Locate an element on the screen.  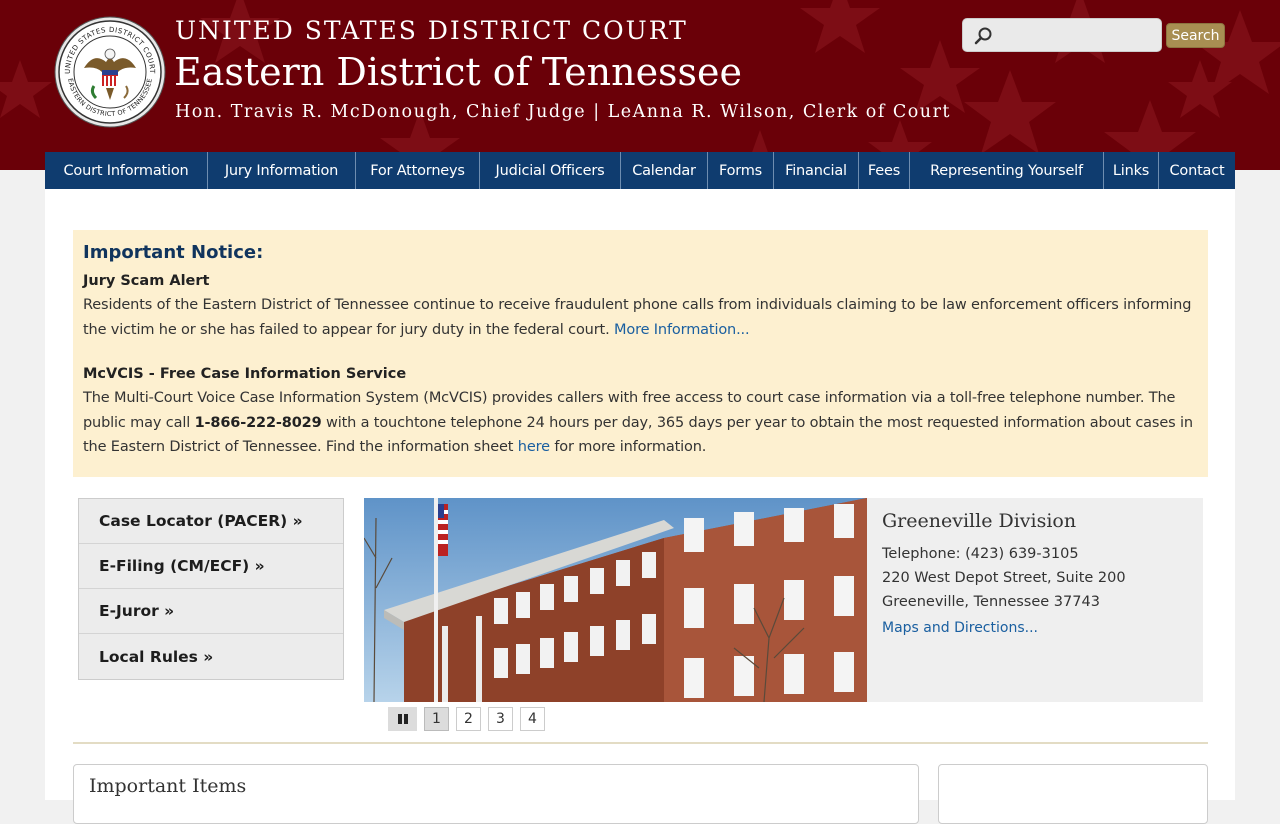
division-name: Greeneville Division is located at coordinates (979, 521).